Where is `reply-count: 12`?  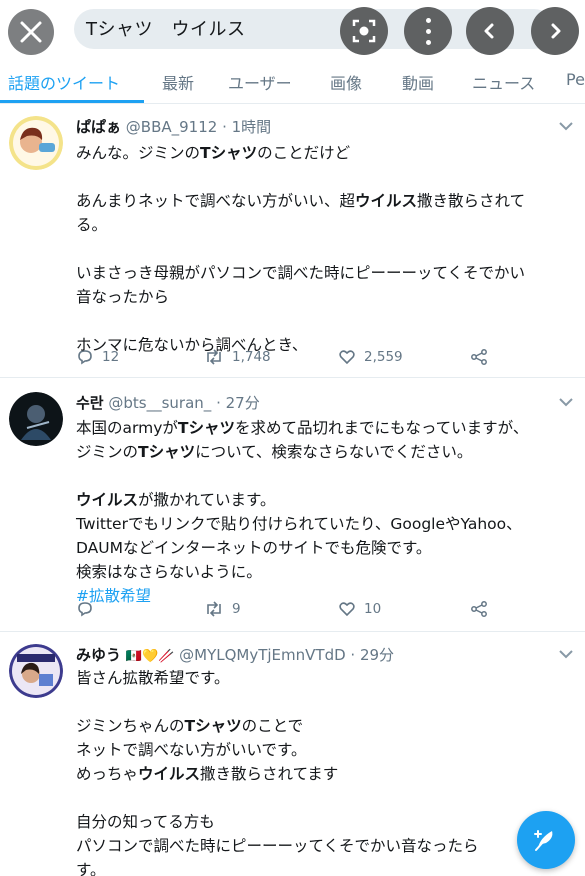
reply-count: 12 is located at coordinates (111, 357).